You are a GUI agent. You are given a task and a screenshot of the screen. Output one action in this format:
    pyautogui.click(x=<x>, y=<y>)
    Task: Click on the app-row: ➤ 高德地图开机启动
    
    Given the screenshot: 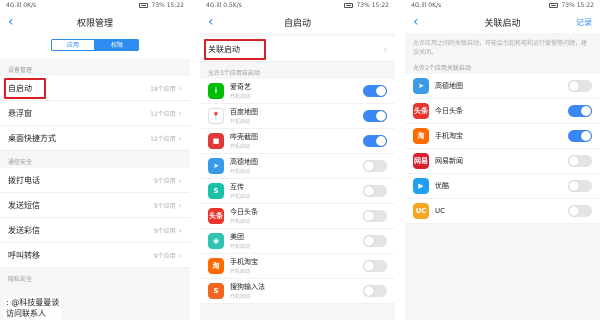 What is the action you would take?
    pyautogui.click(x=297, y=166)
    